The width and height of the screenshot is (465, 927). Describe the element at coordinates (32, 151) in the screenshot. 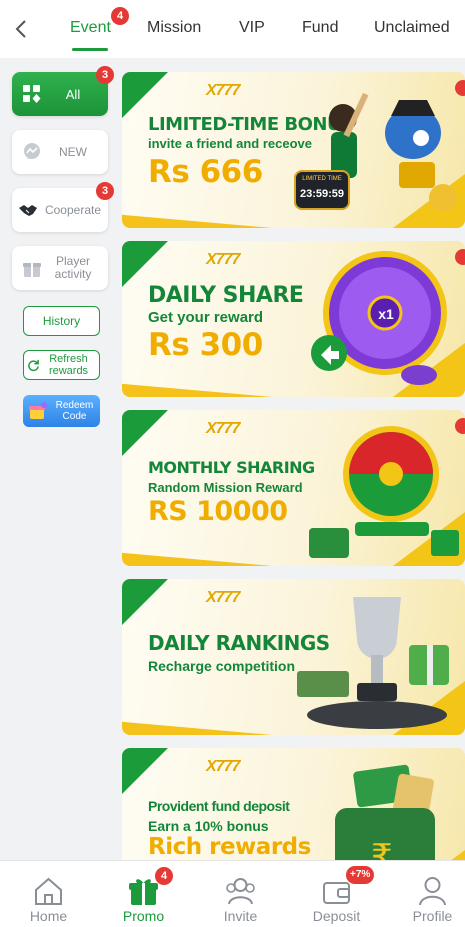

I see `chat-bubble-icon` at that location.